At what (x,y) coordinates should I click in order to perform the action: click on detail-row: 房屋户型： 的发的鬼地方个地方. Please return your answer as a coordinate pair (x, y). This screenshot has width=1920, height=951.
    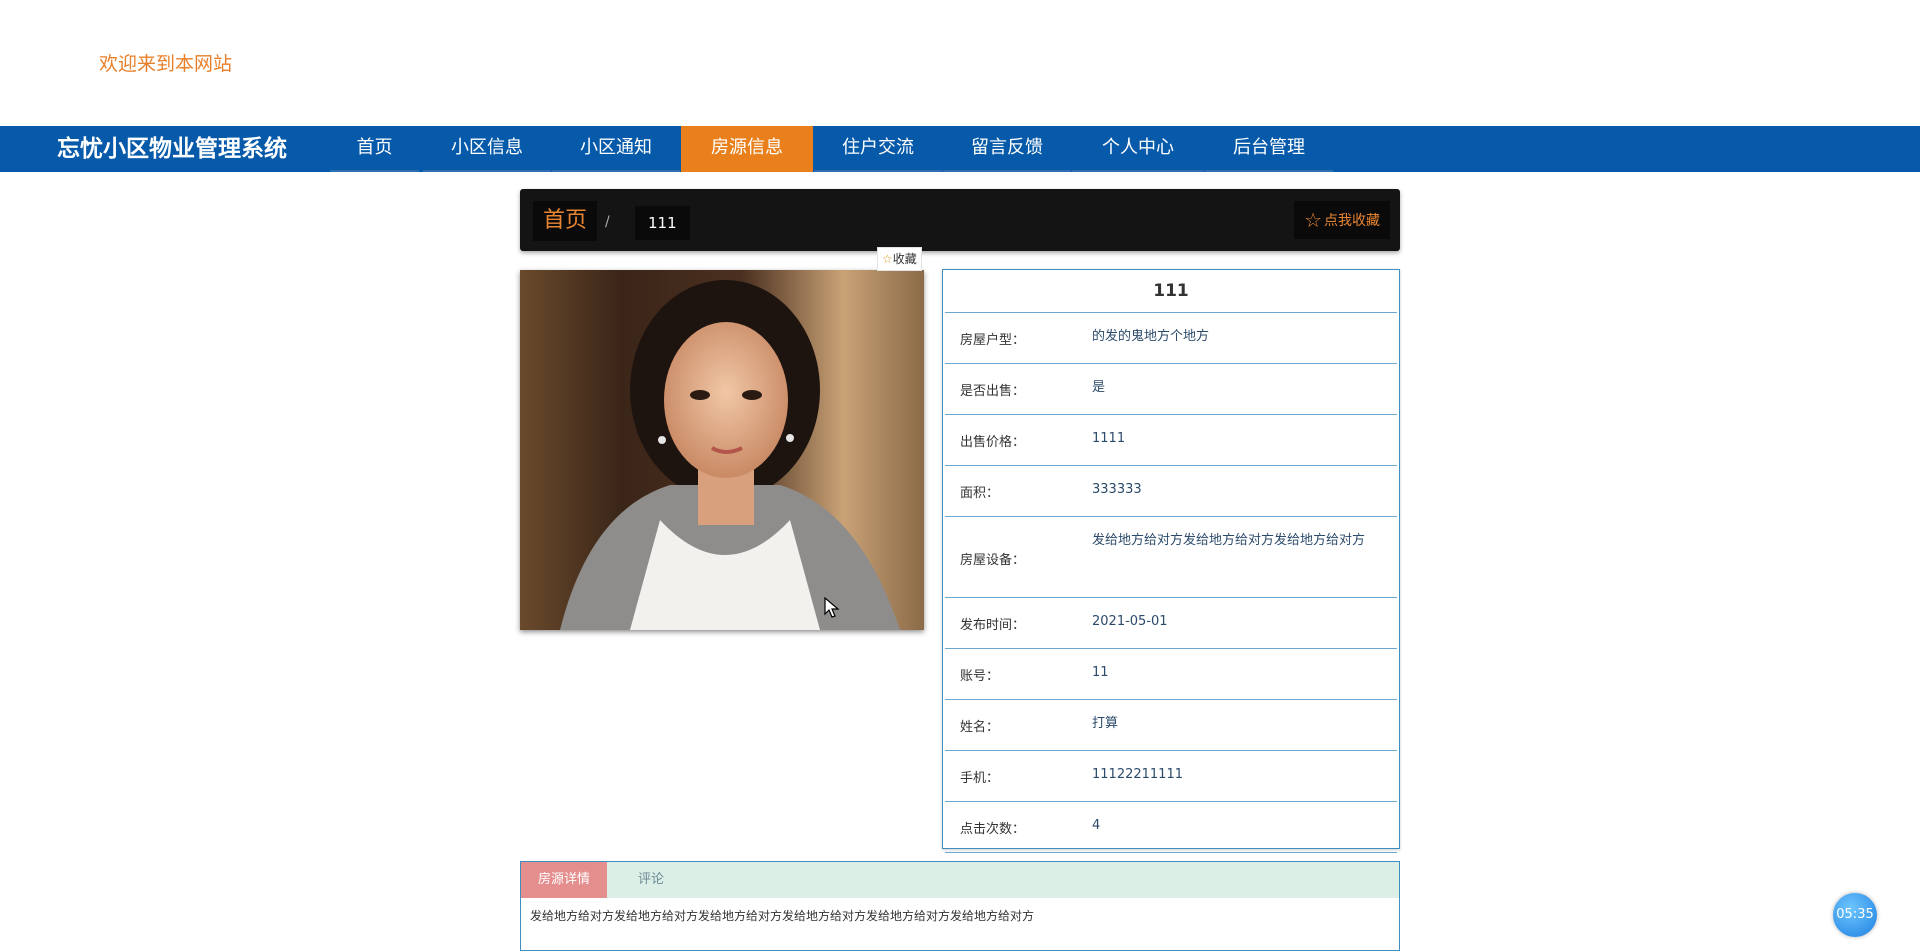
    Looking at the image, I should click on (1171, 338).